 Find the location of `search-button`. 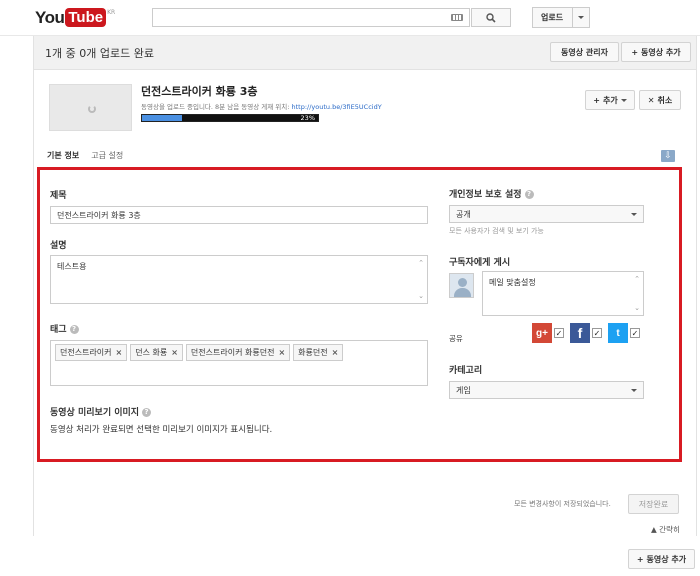

search-button is located at coordinates (491, 17).